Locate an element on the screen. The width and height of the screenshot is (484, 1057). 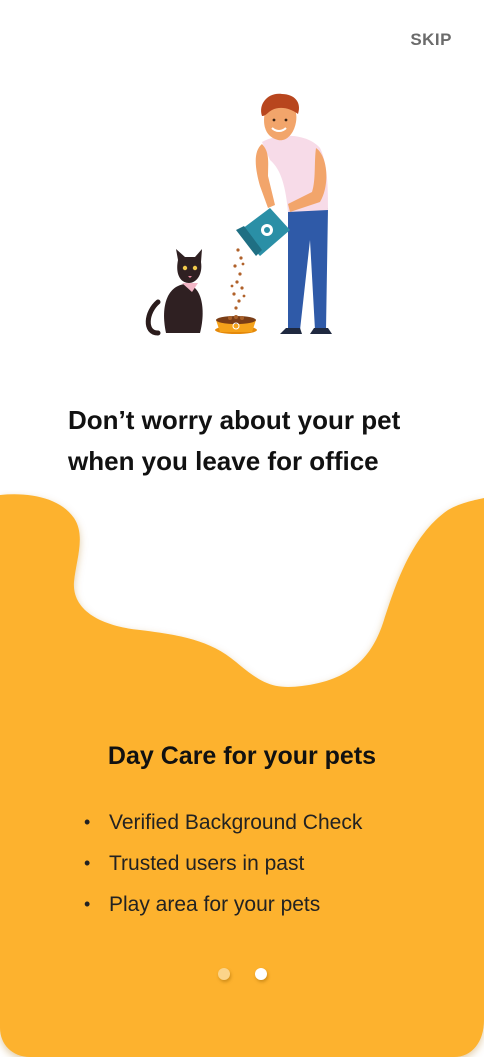
cat-figure is located at coordinates (174, 292).